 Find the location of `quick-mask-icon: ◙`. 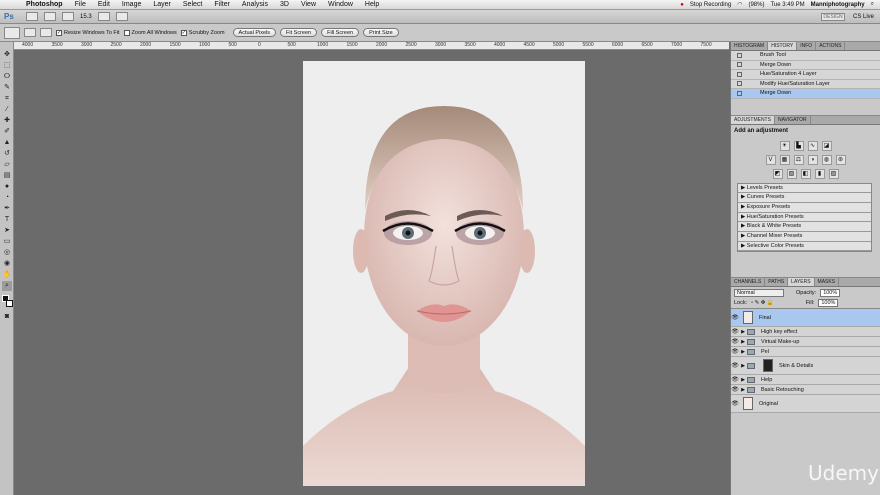

quick-mask-icon: ◙ is located at coordinates (7, 317).